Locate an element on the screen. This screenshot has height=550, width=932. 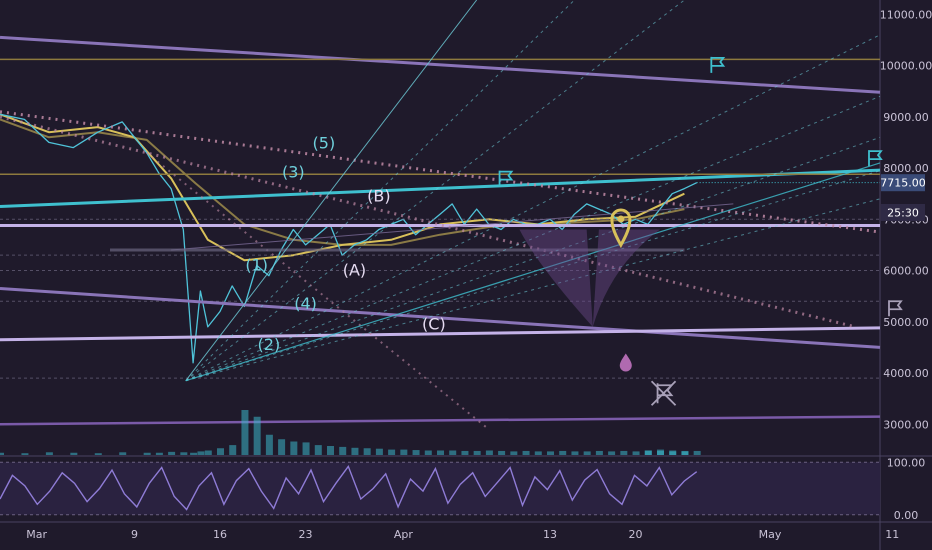
wave-label: (1) is located at coordinates (256, 265).